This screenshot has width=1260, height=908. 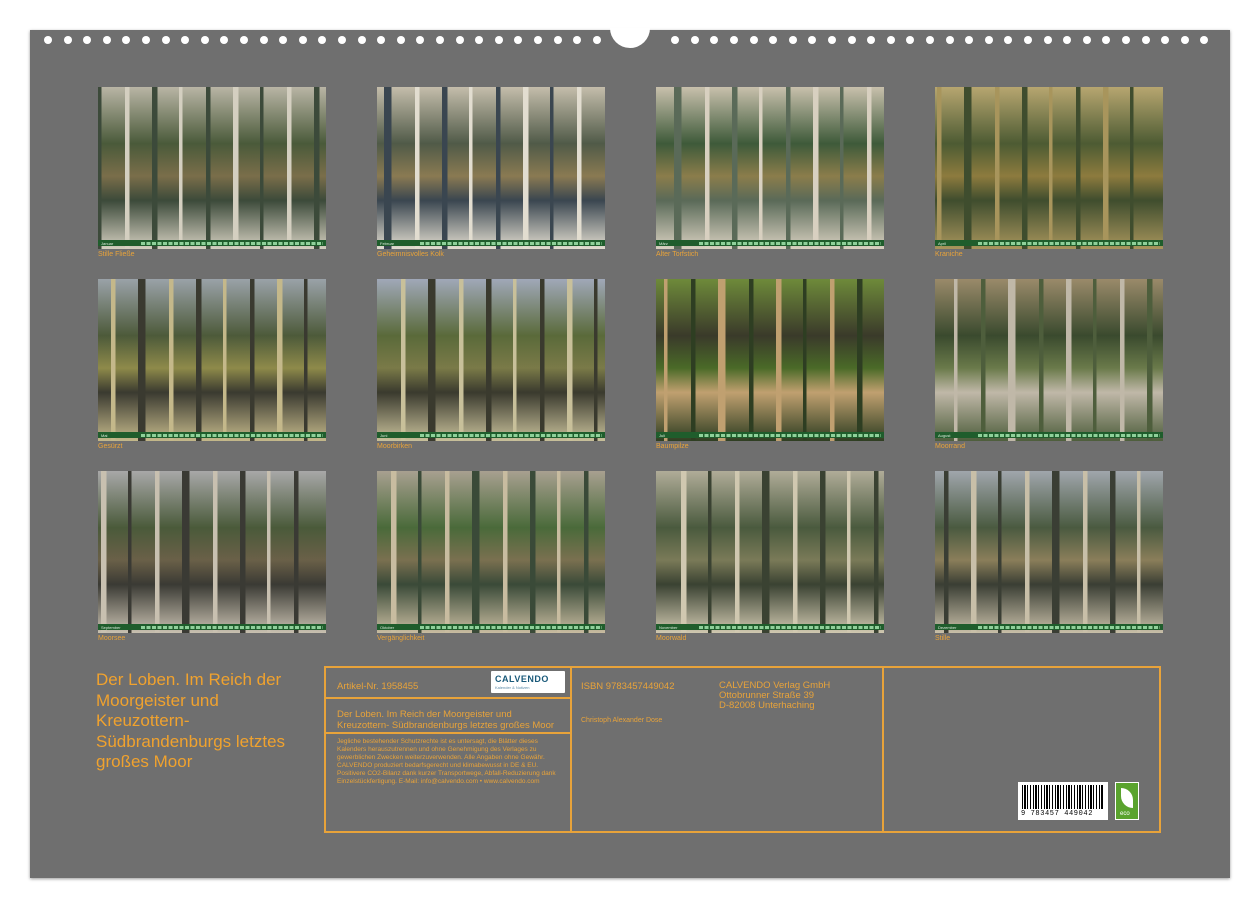 I want to click on month-name: Juni, so click(x=384, y=435).